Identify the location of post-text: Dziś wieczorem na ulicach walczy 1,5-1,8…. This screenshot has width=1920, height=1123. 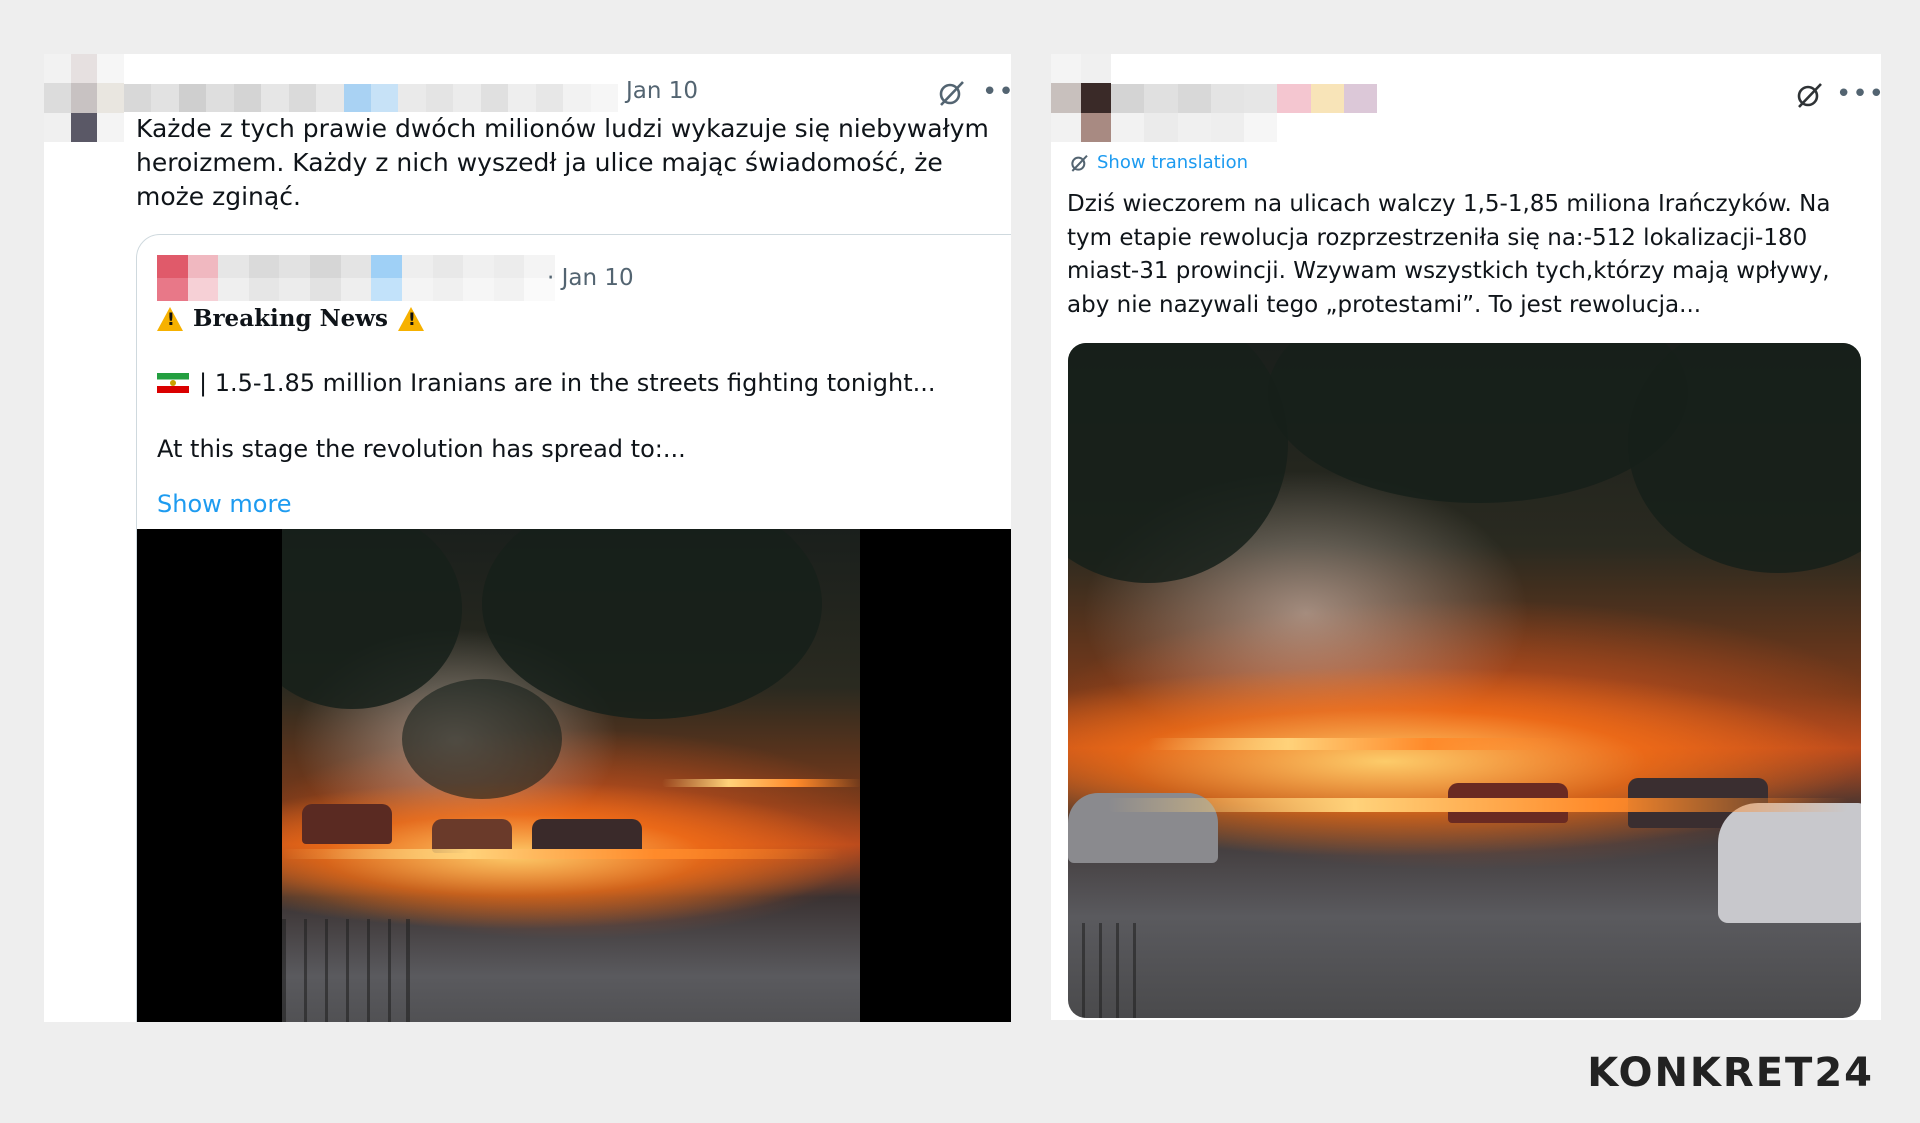
(1449, 254).